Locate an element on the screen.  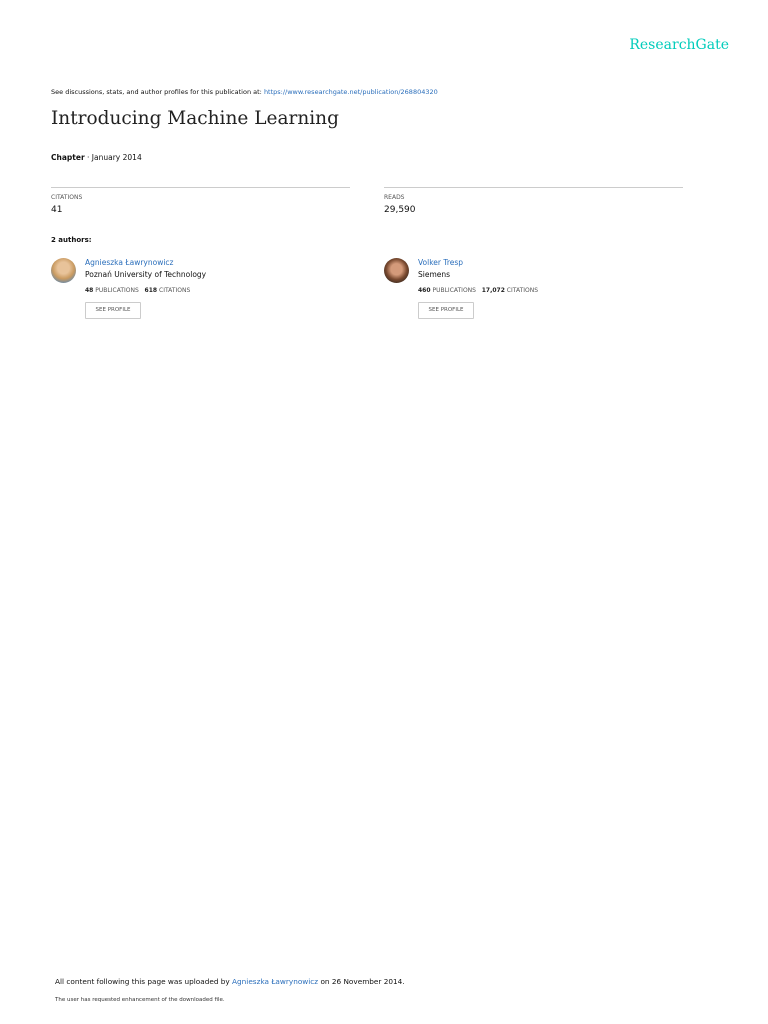
author-affiliation: Poznań University of Technology is located at coordinates (146, 274).